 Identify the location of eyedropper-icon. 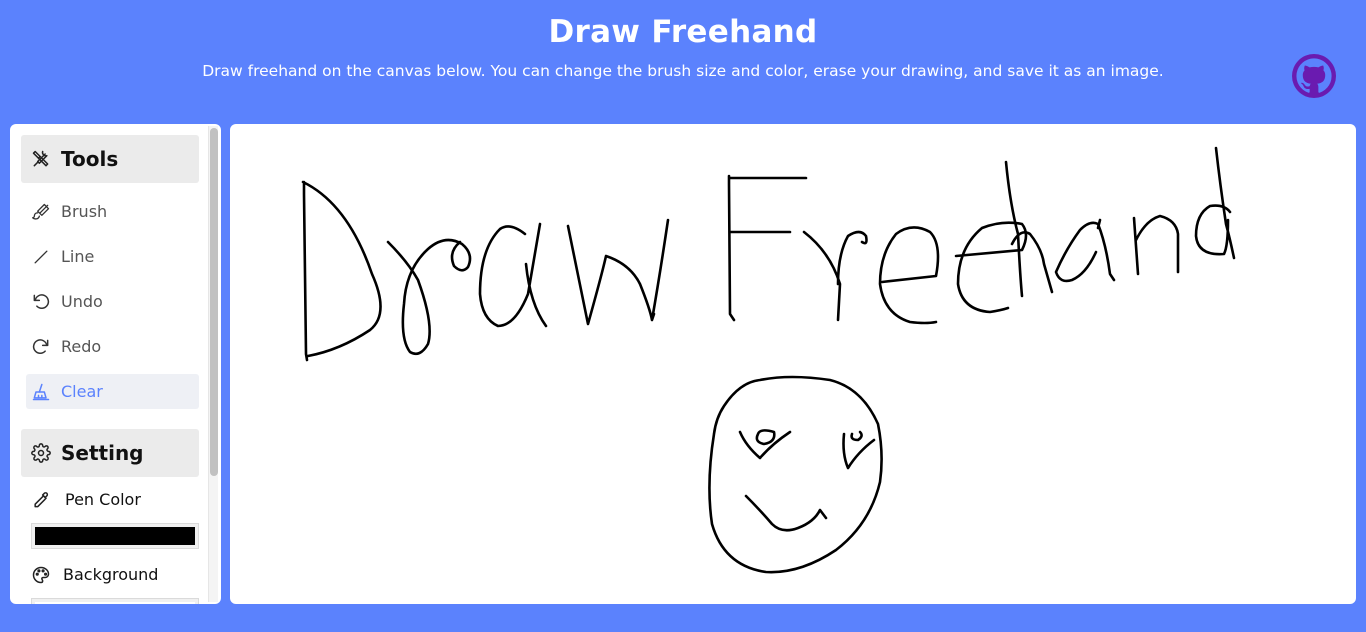
(41, 500).